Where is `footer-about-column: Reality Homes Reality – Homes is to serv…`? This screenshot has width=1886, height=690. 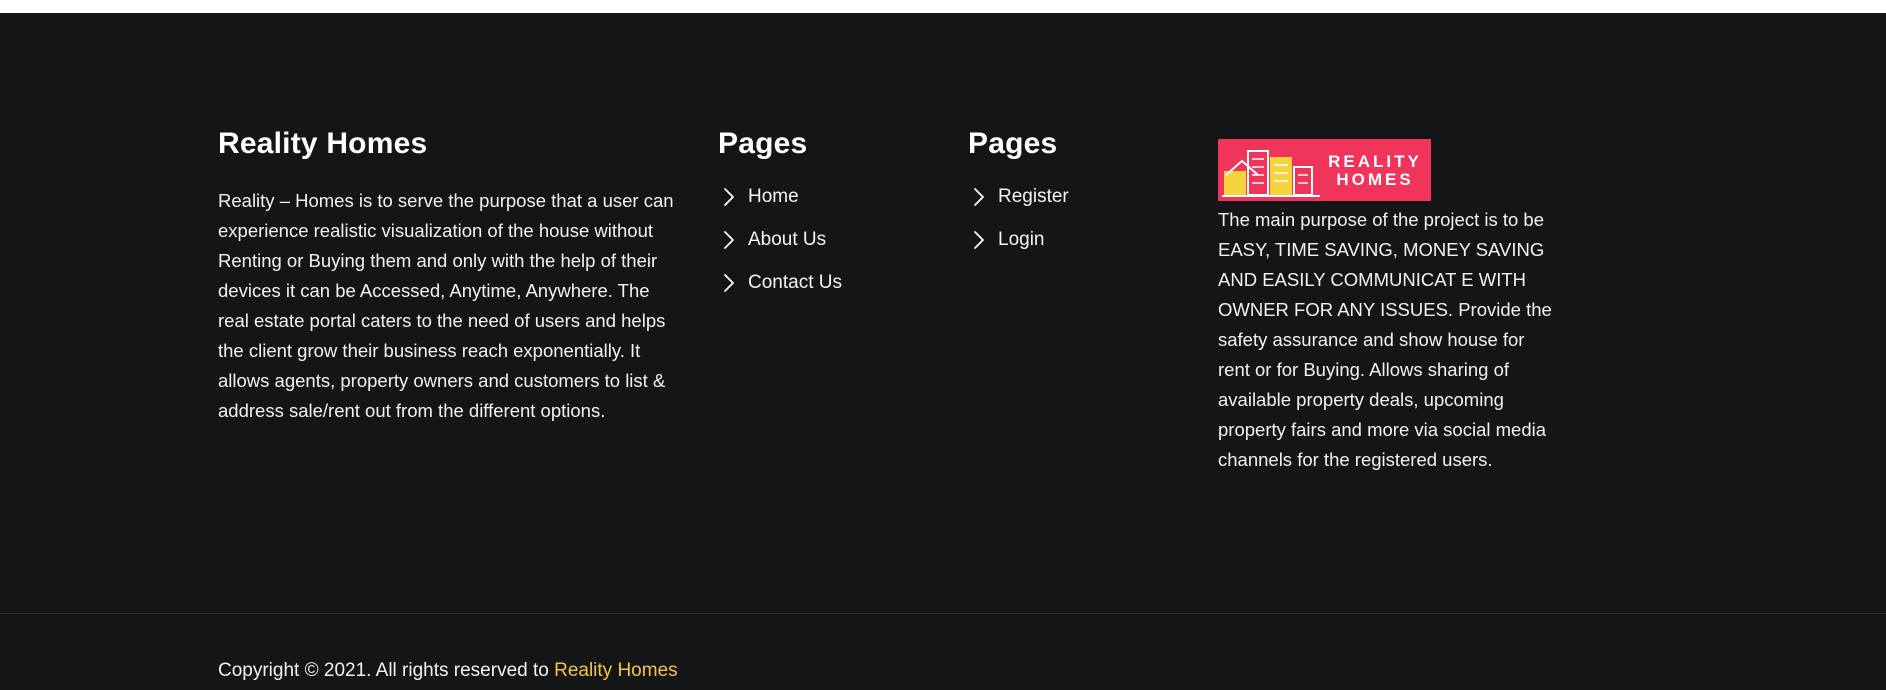
footer-about-column: Reality Homes Reality – Homes is to serv… is located at coordinates (448, 276).